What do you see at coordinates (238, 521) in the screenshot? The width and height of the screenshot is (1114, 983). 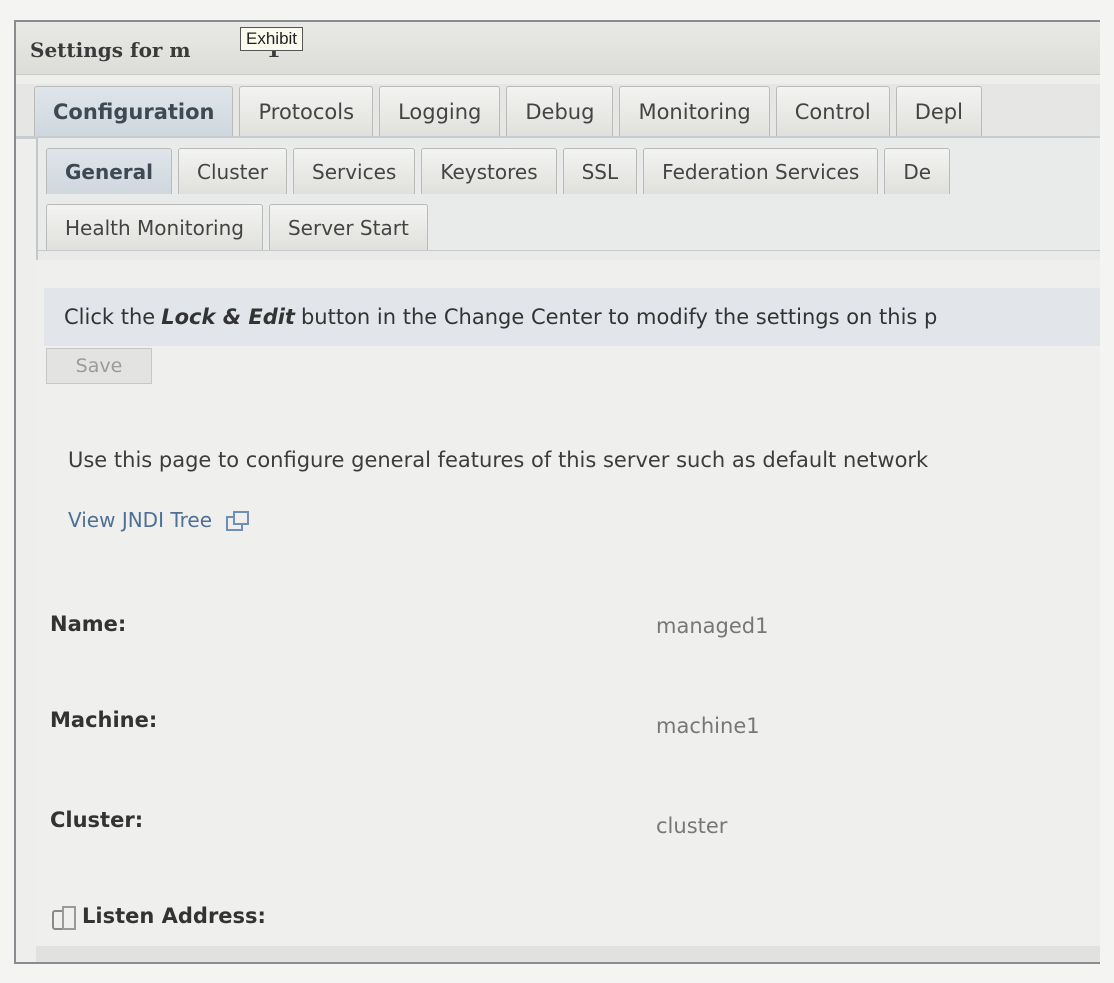 I see `external-window-icon` at bounding box center [238, 521].